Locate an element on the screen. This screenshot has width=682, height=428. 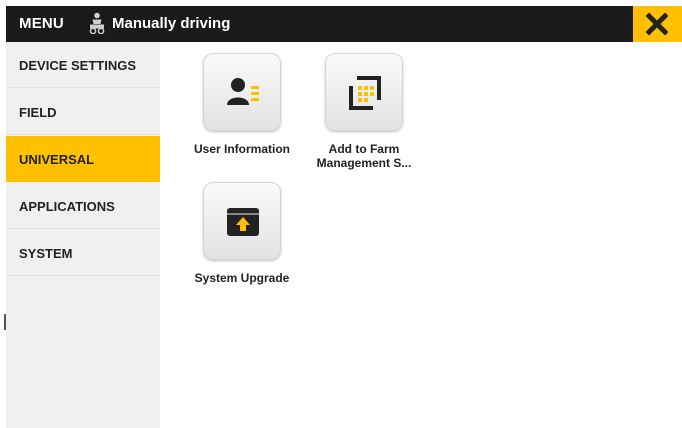
close-icon is located at coordinates (657, 24).